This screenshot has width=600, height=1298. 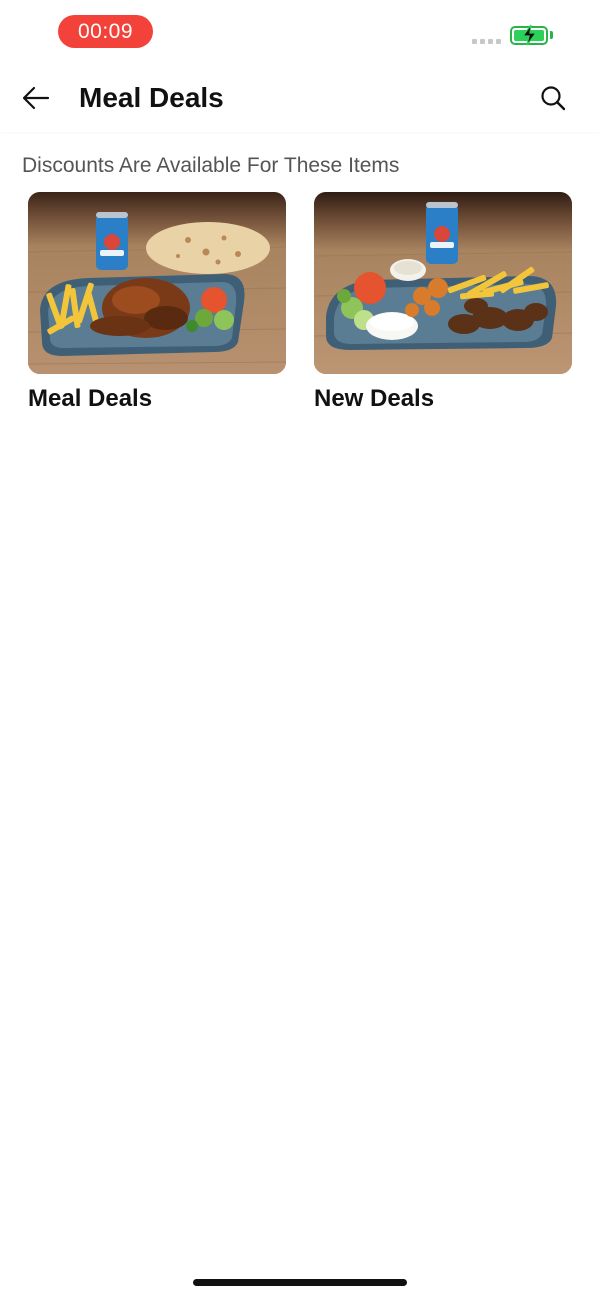 I want to click on status-time: 00:09, so click(x=105, y=31).